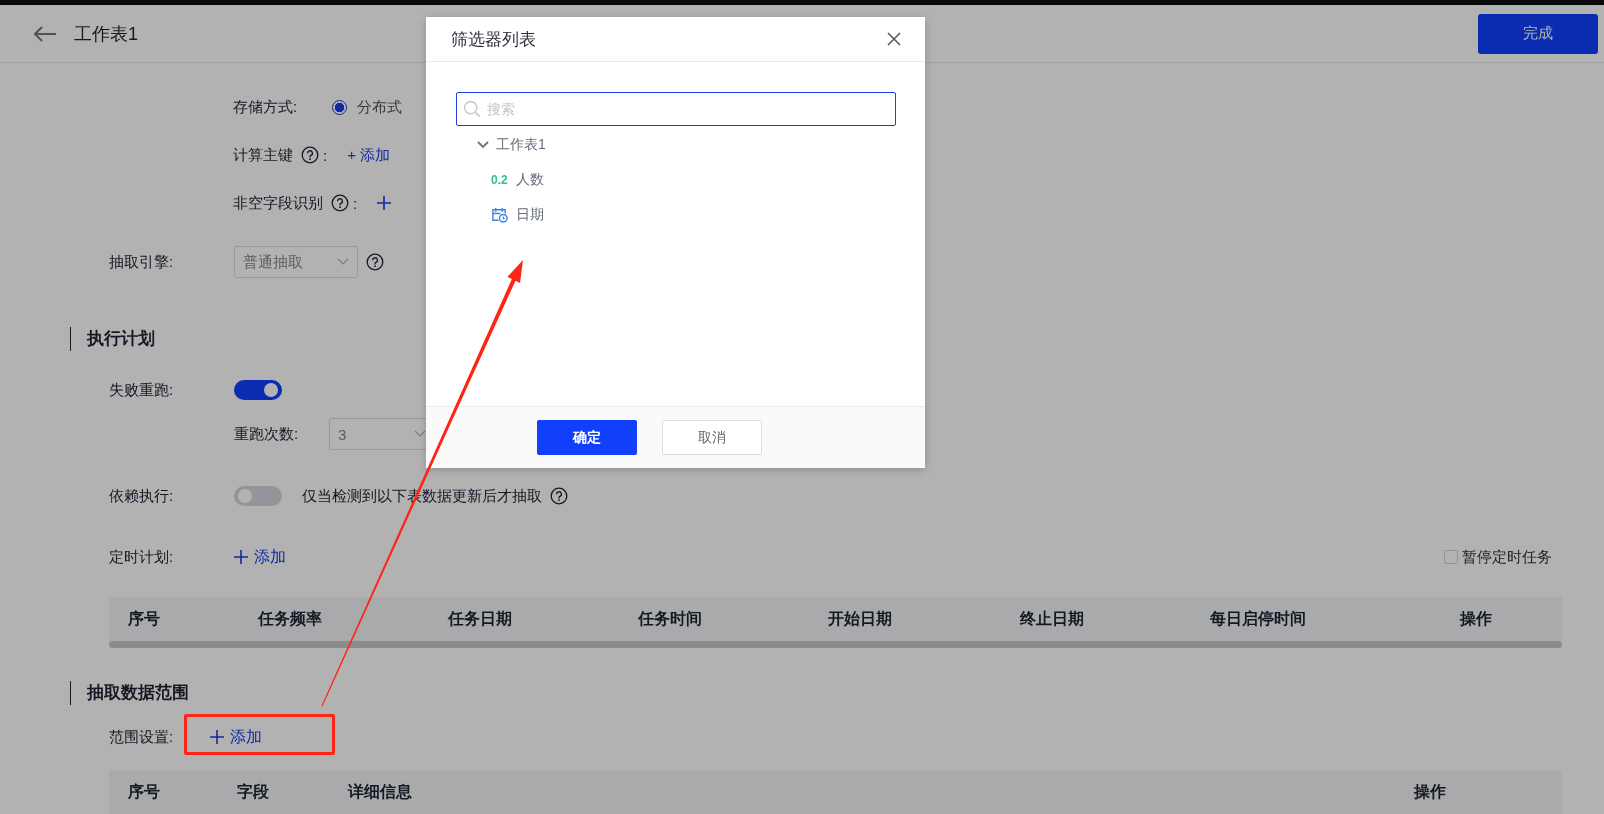 The width and height of the screenshot is (1604, 814). What do you see at coordinates (1451, 557) in the screenshot?
I see `checkbox` at bounding box center [1451, 557].